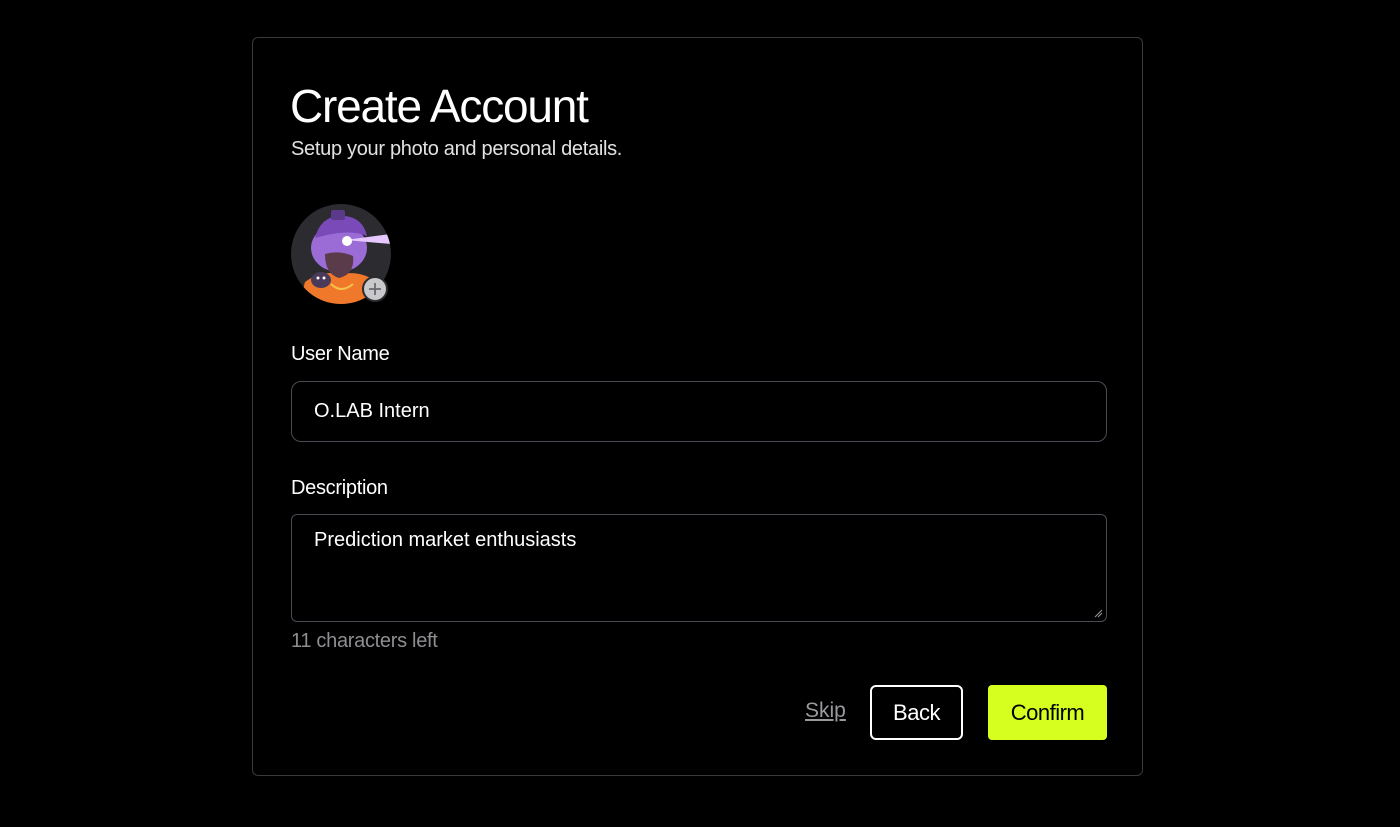 The width and height of the screenshot is (1400, 827). I want to click on avatar, so click(341, 254).